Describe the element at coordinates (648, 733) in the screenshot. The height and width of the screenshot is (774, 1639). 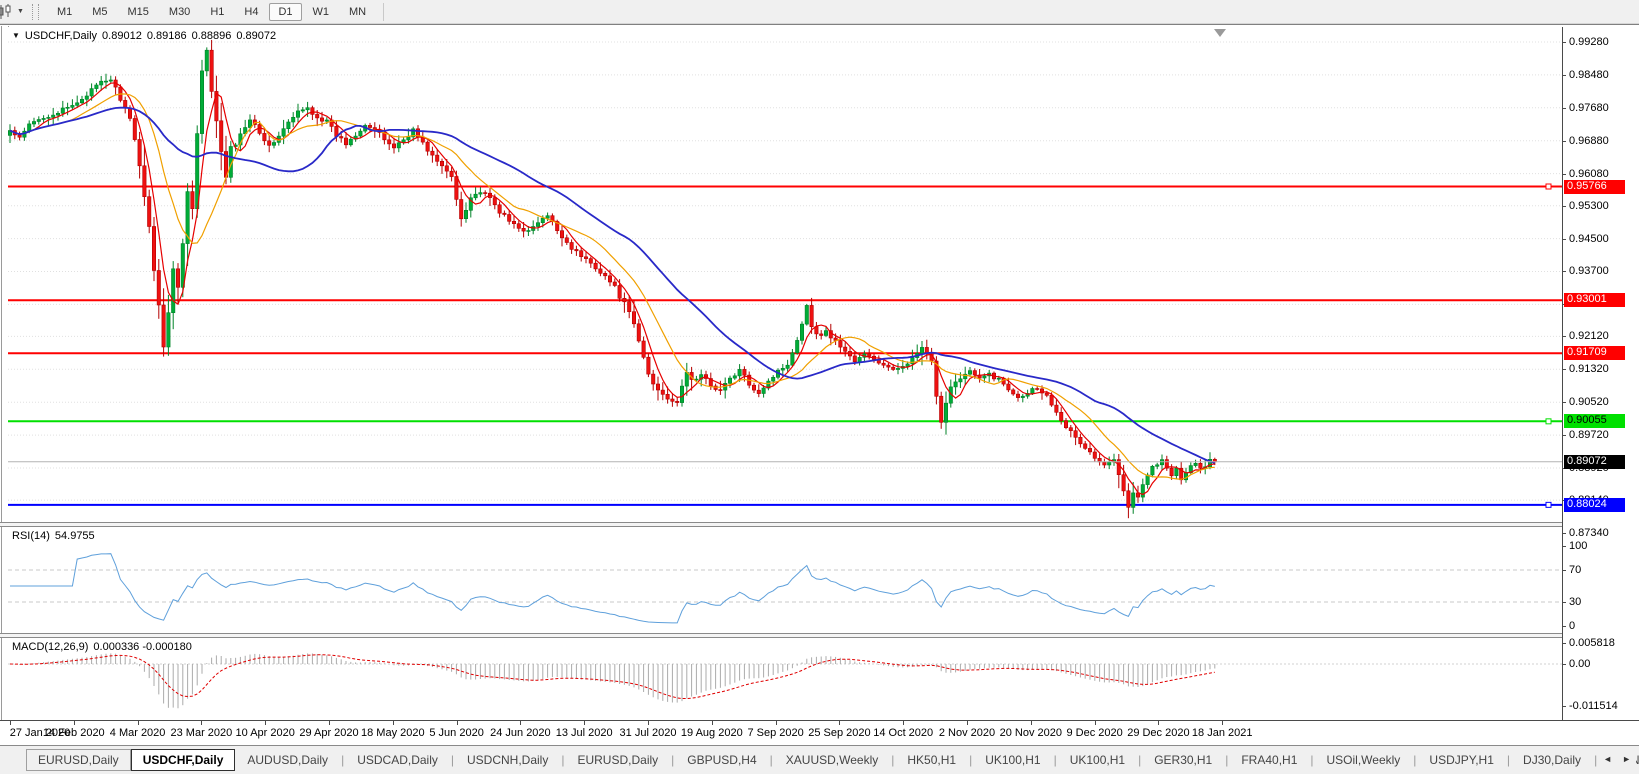
I see `date-label: 31 Jul 2020` at that location.